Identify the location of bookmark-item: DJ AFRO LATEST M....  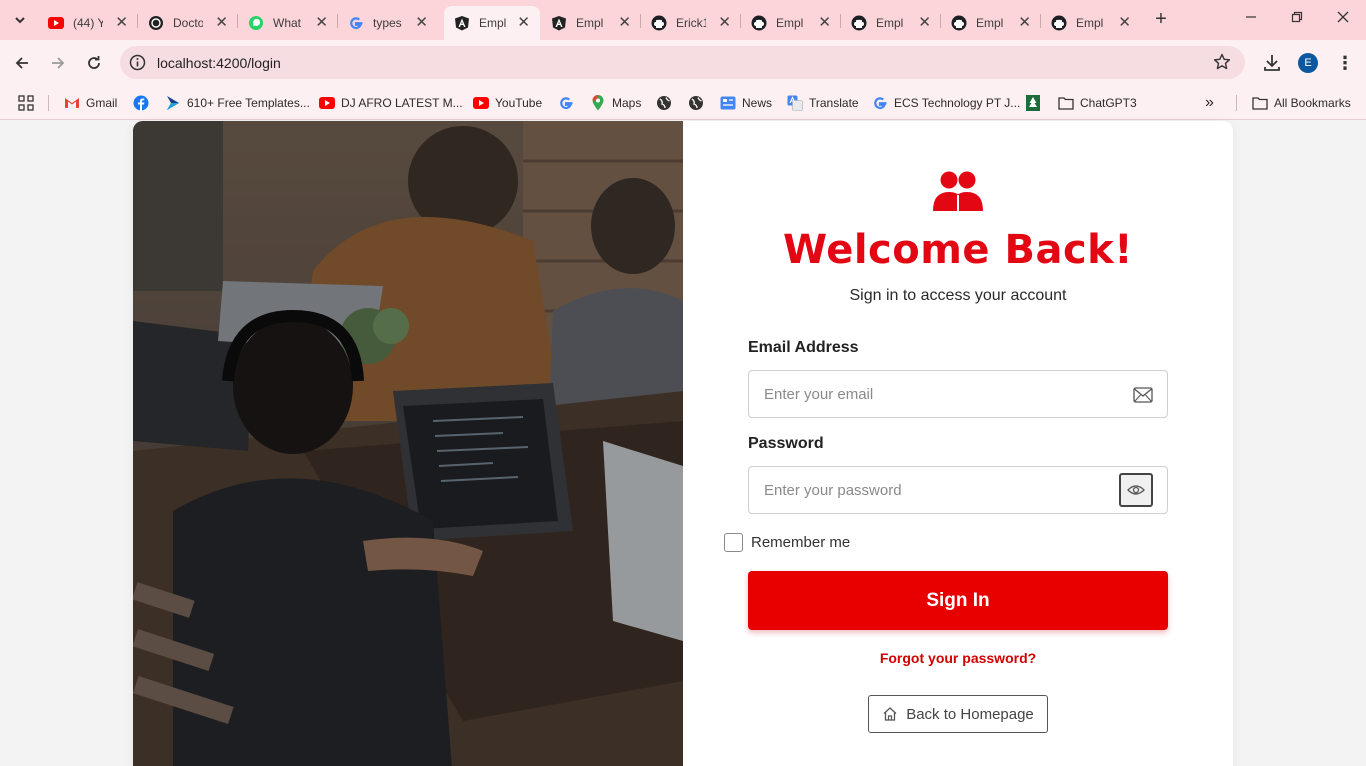
(391, 103).